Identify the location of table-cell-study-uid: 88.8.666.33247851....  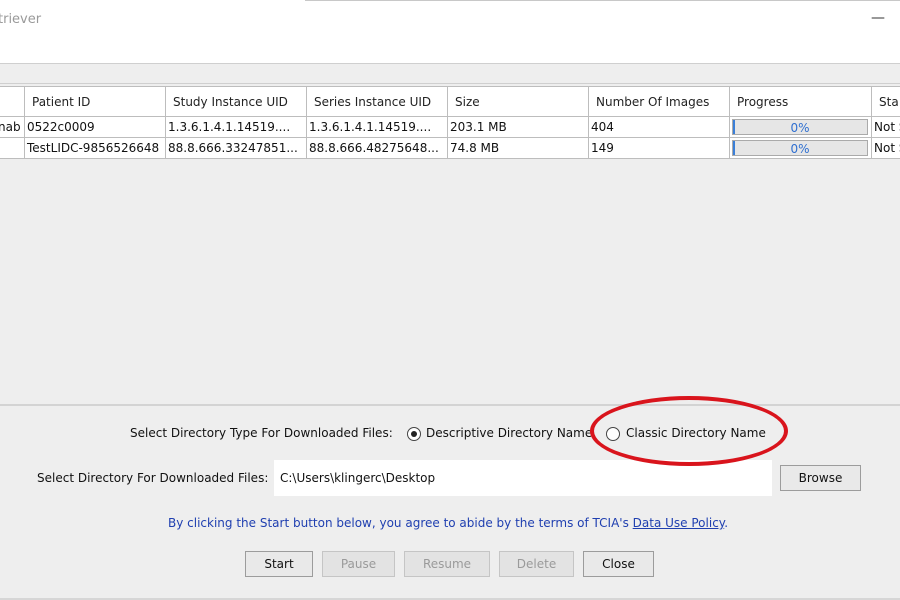
(236, 148).